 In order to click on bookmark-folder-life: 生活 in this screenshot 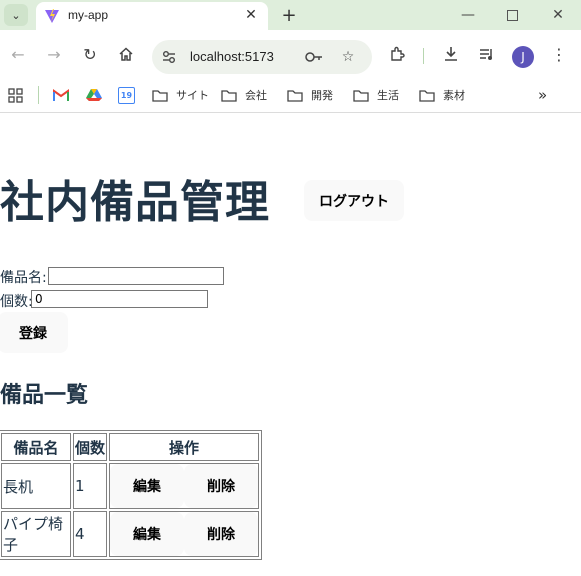, I will do `click(376, 95)`.